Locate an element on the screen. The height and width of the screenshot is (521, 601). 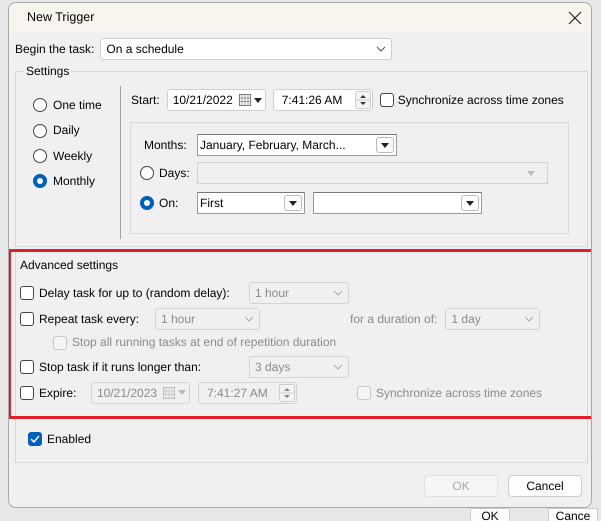
cancel-button: Cancel is located at coordinates (545, 486).